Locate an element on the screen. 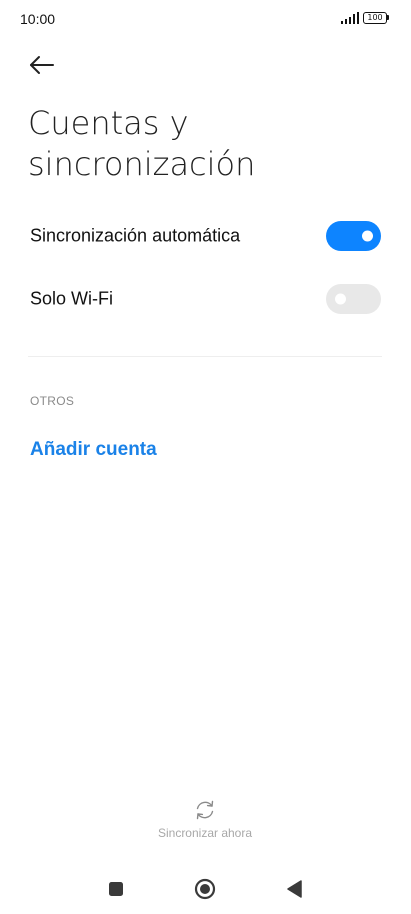 The width and height of the screenshot is (411, 914). status-time: 10:00 is located at coordinates (38, 19).